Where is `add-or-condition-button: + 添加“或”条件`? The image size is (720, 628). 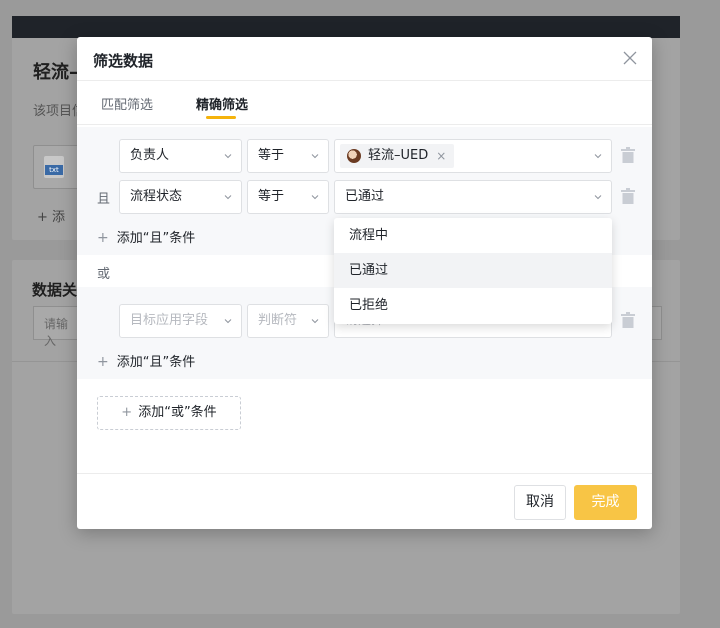 add-or-condition-button: + 添加“或”条件 is located at coordinates (169, 413).